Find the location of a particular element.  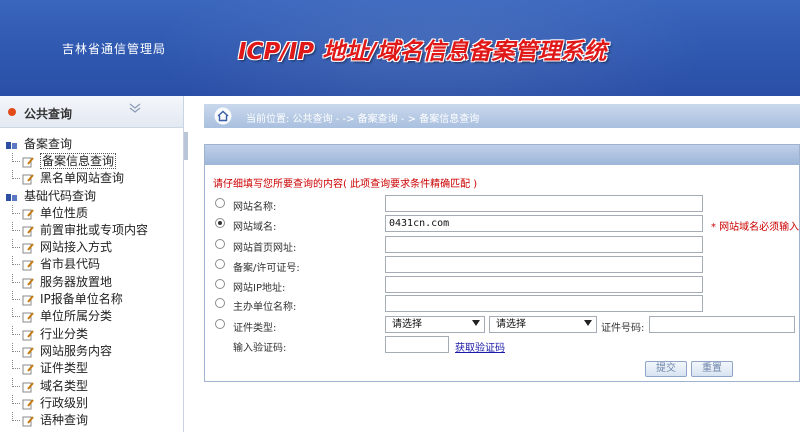

sidebar-item-label: 单位所属分类 is located at coordinates (76, 316).